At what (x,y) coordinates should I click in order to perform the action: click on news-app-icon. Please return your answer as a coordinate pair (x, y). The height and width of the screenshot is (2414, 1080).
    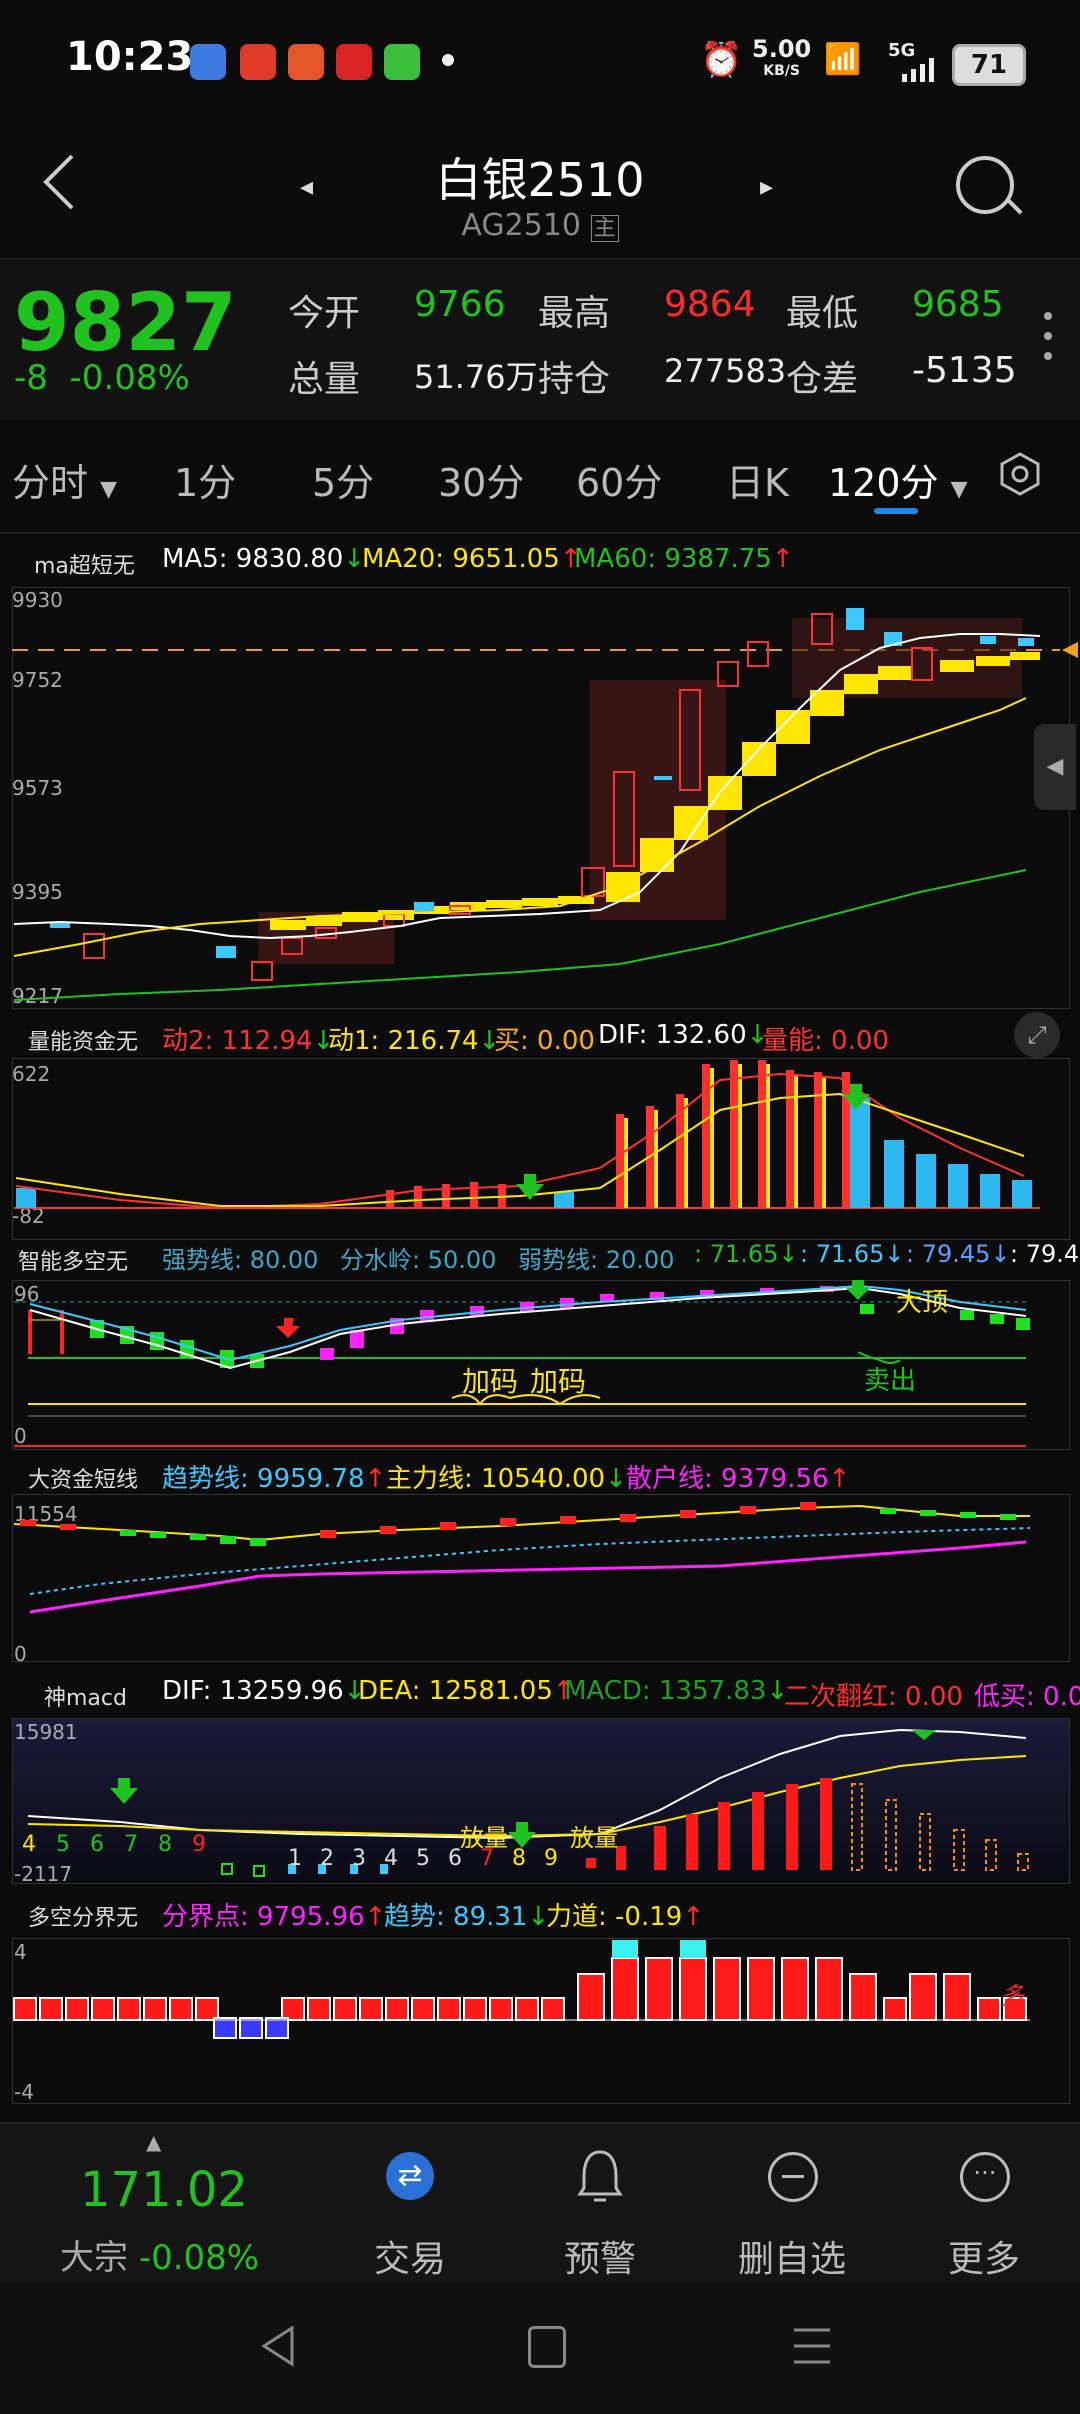
    Looking at the image, I should click on (354, 62).